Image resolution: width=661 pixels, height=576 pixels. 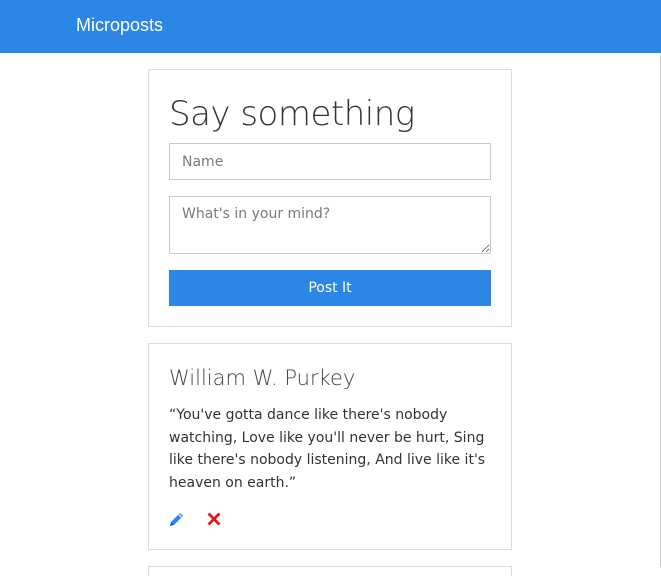 What do you see at coordinates (292, 114) in the screenshot?
I see `form-title: Say something` at bounding box center [292, 114].